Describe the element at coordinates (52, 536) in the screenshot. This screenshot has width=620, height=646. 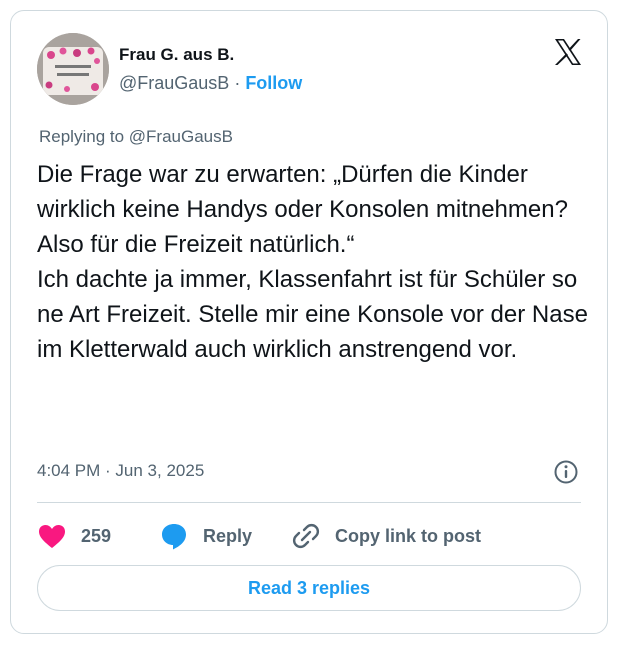
I see `heart-icon` at that location.